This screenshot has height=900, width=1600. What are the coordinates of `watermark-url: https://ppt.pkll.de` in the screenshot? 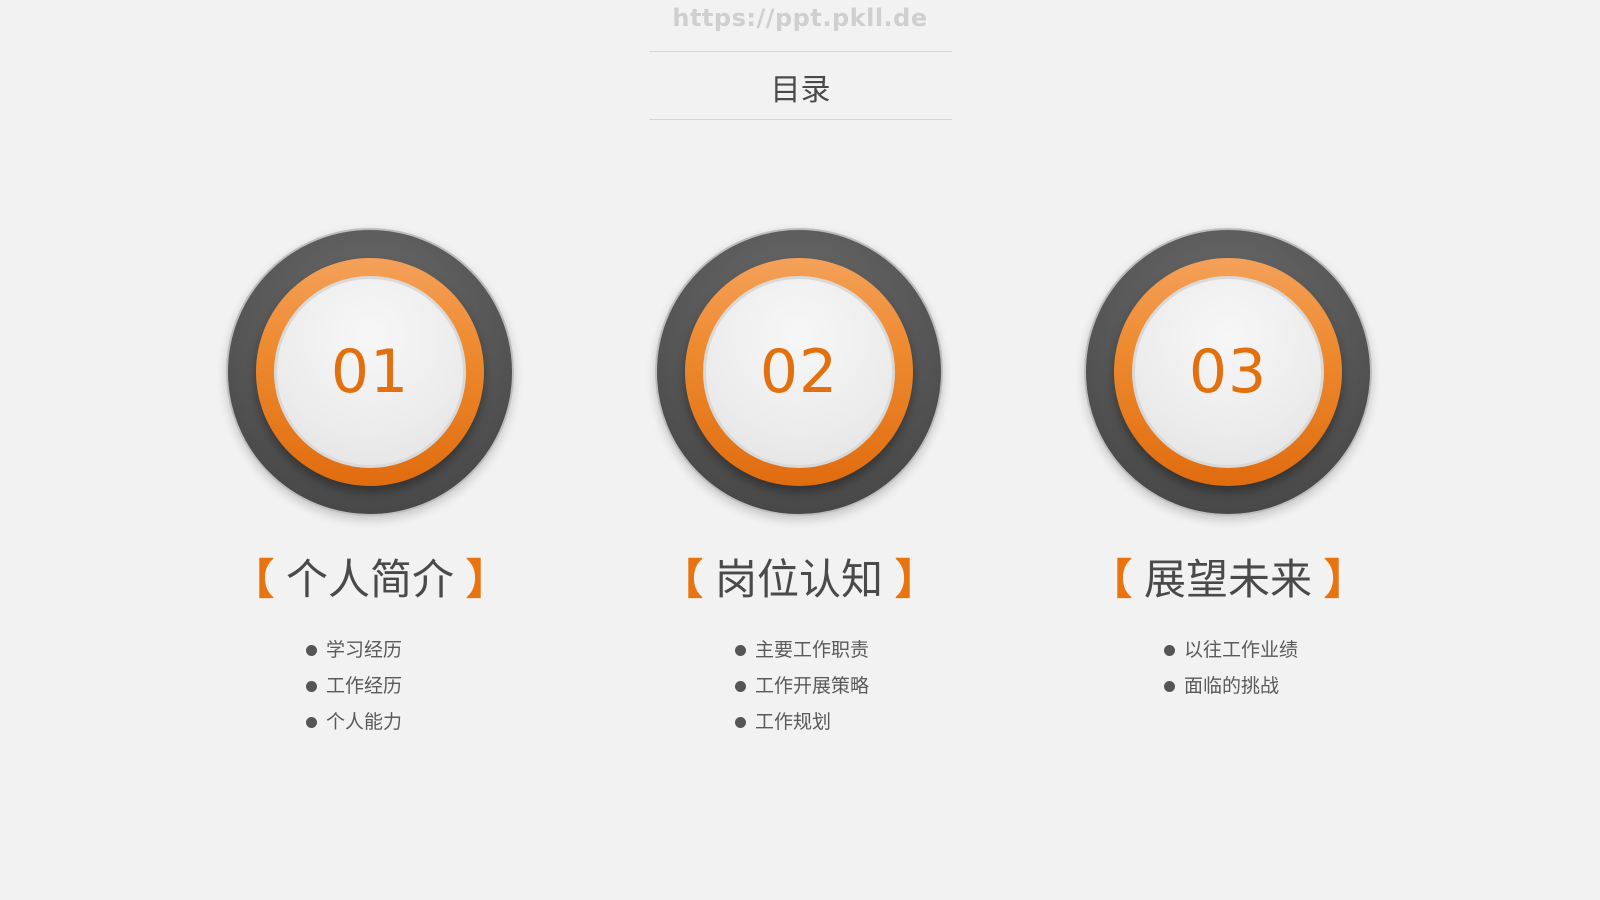 It's located at (800, 18).